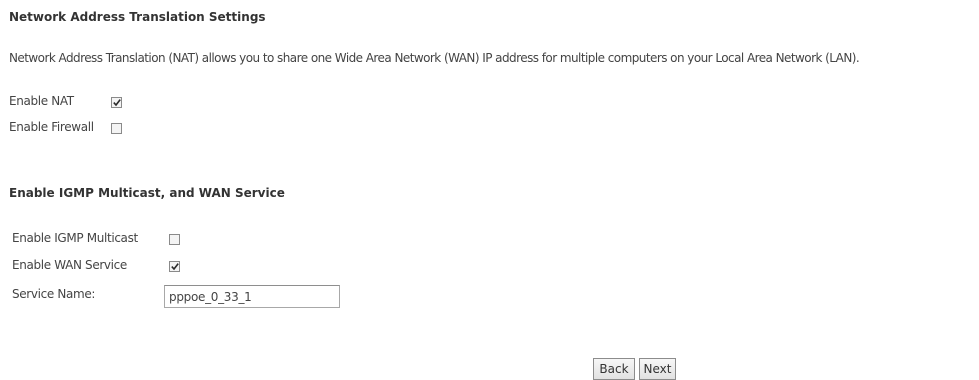 This screenshot has width=979, height=380. Describe the element at coordinates (147, 193) in the screenshot. I see `igmp-section-title: Enable IGMP Multicast, and WAN Service` at that location.